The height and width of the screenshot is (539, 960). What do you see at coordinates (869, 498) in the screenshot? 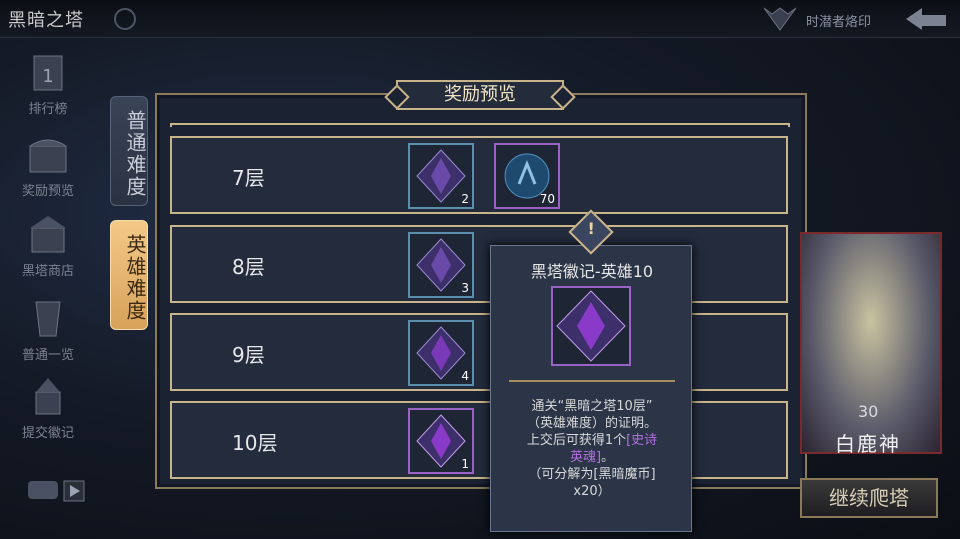
I see `continue-climb-button: 继续爬塔` at bounding box center [869, 498].